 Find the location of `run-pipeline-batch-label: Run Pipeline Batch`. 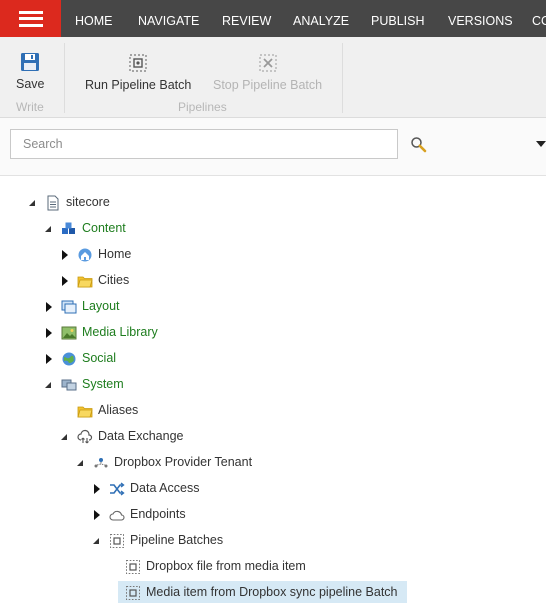

run-pipeline-batch-label: Run Pipeline Batch is located at coordinates (138, 85).